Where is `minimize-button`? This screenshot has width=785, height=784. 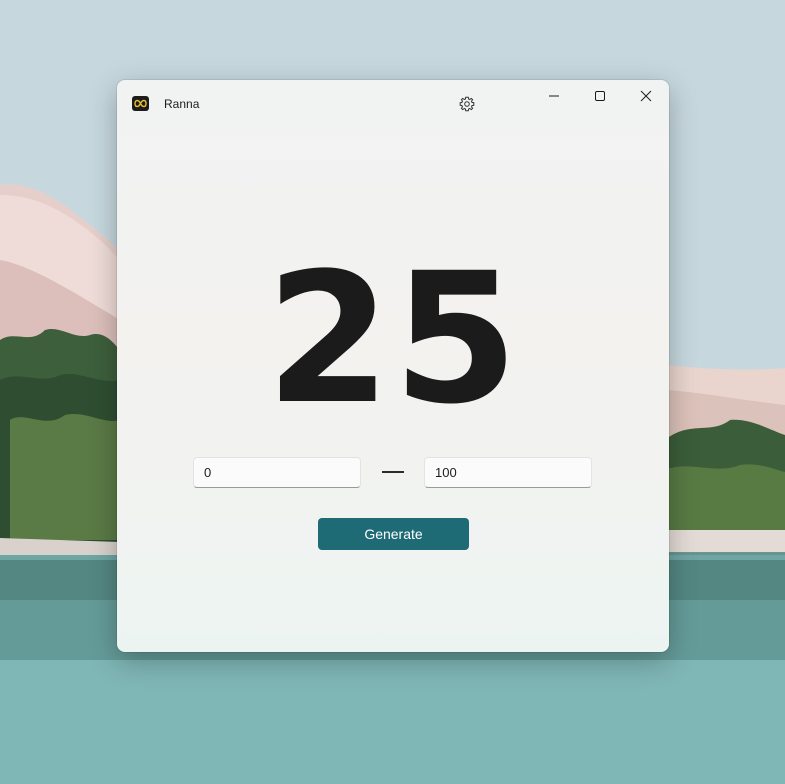 minimize-button is located at coordinates (554, 96).